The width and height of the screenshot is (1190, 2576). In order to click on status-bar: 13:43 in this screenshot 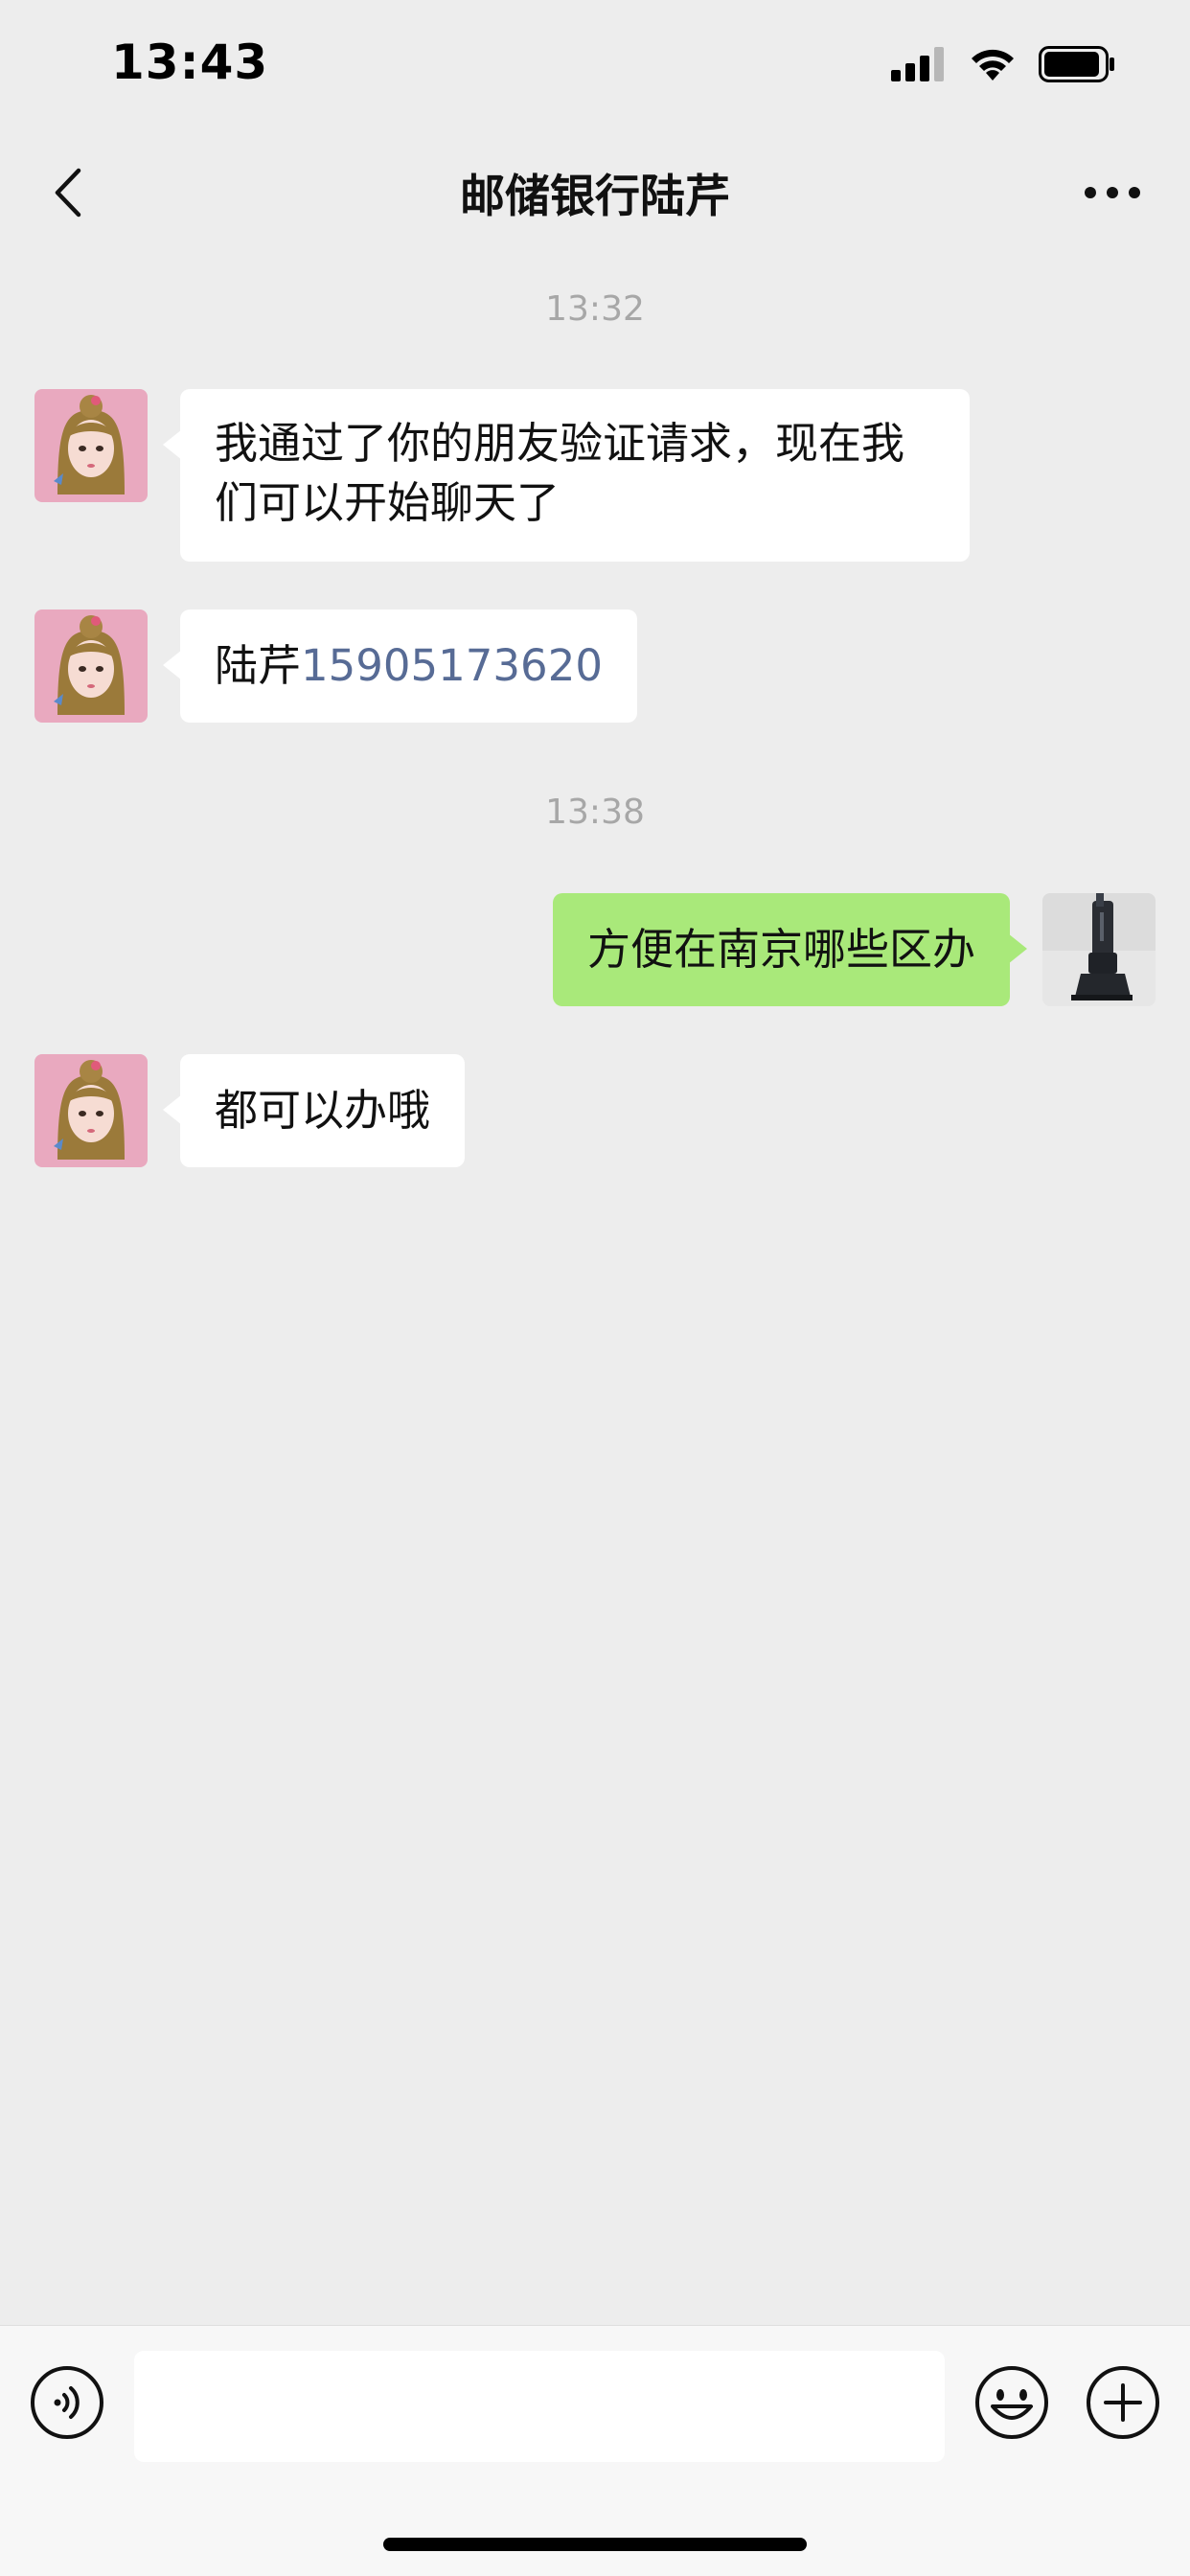, I will do `click(595, 67)`.